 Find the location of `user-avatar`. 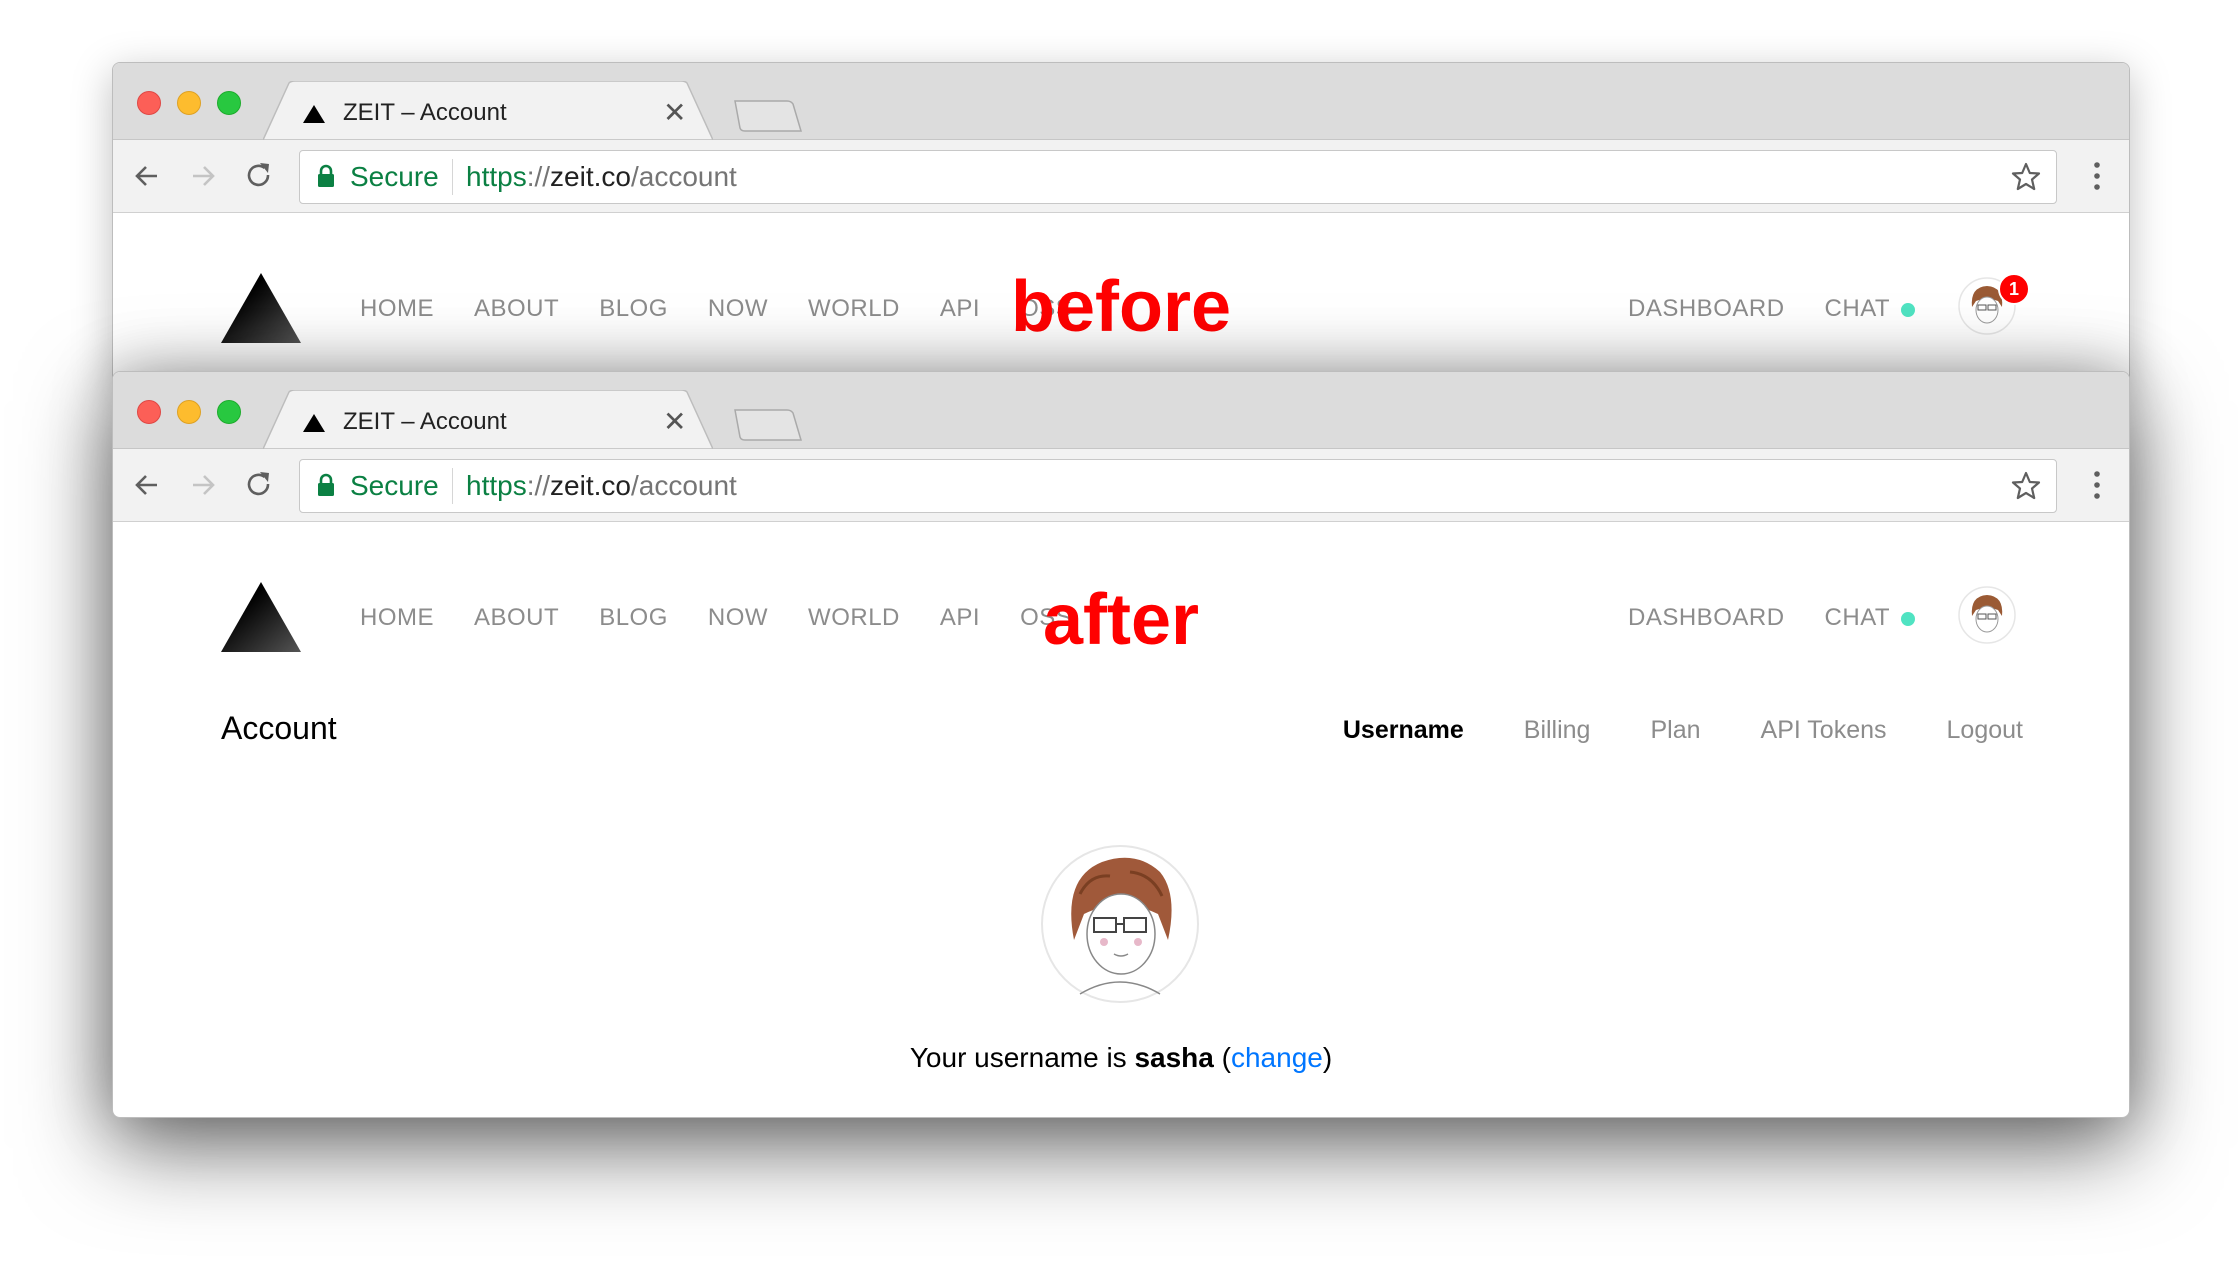

user-avatar is located at coordinates (1987, 615).